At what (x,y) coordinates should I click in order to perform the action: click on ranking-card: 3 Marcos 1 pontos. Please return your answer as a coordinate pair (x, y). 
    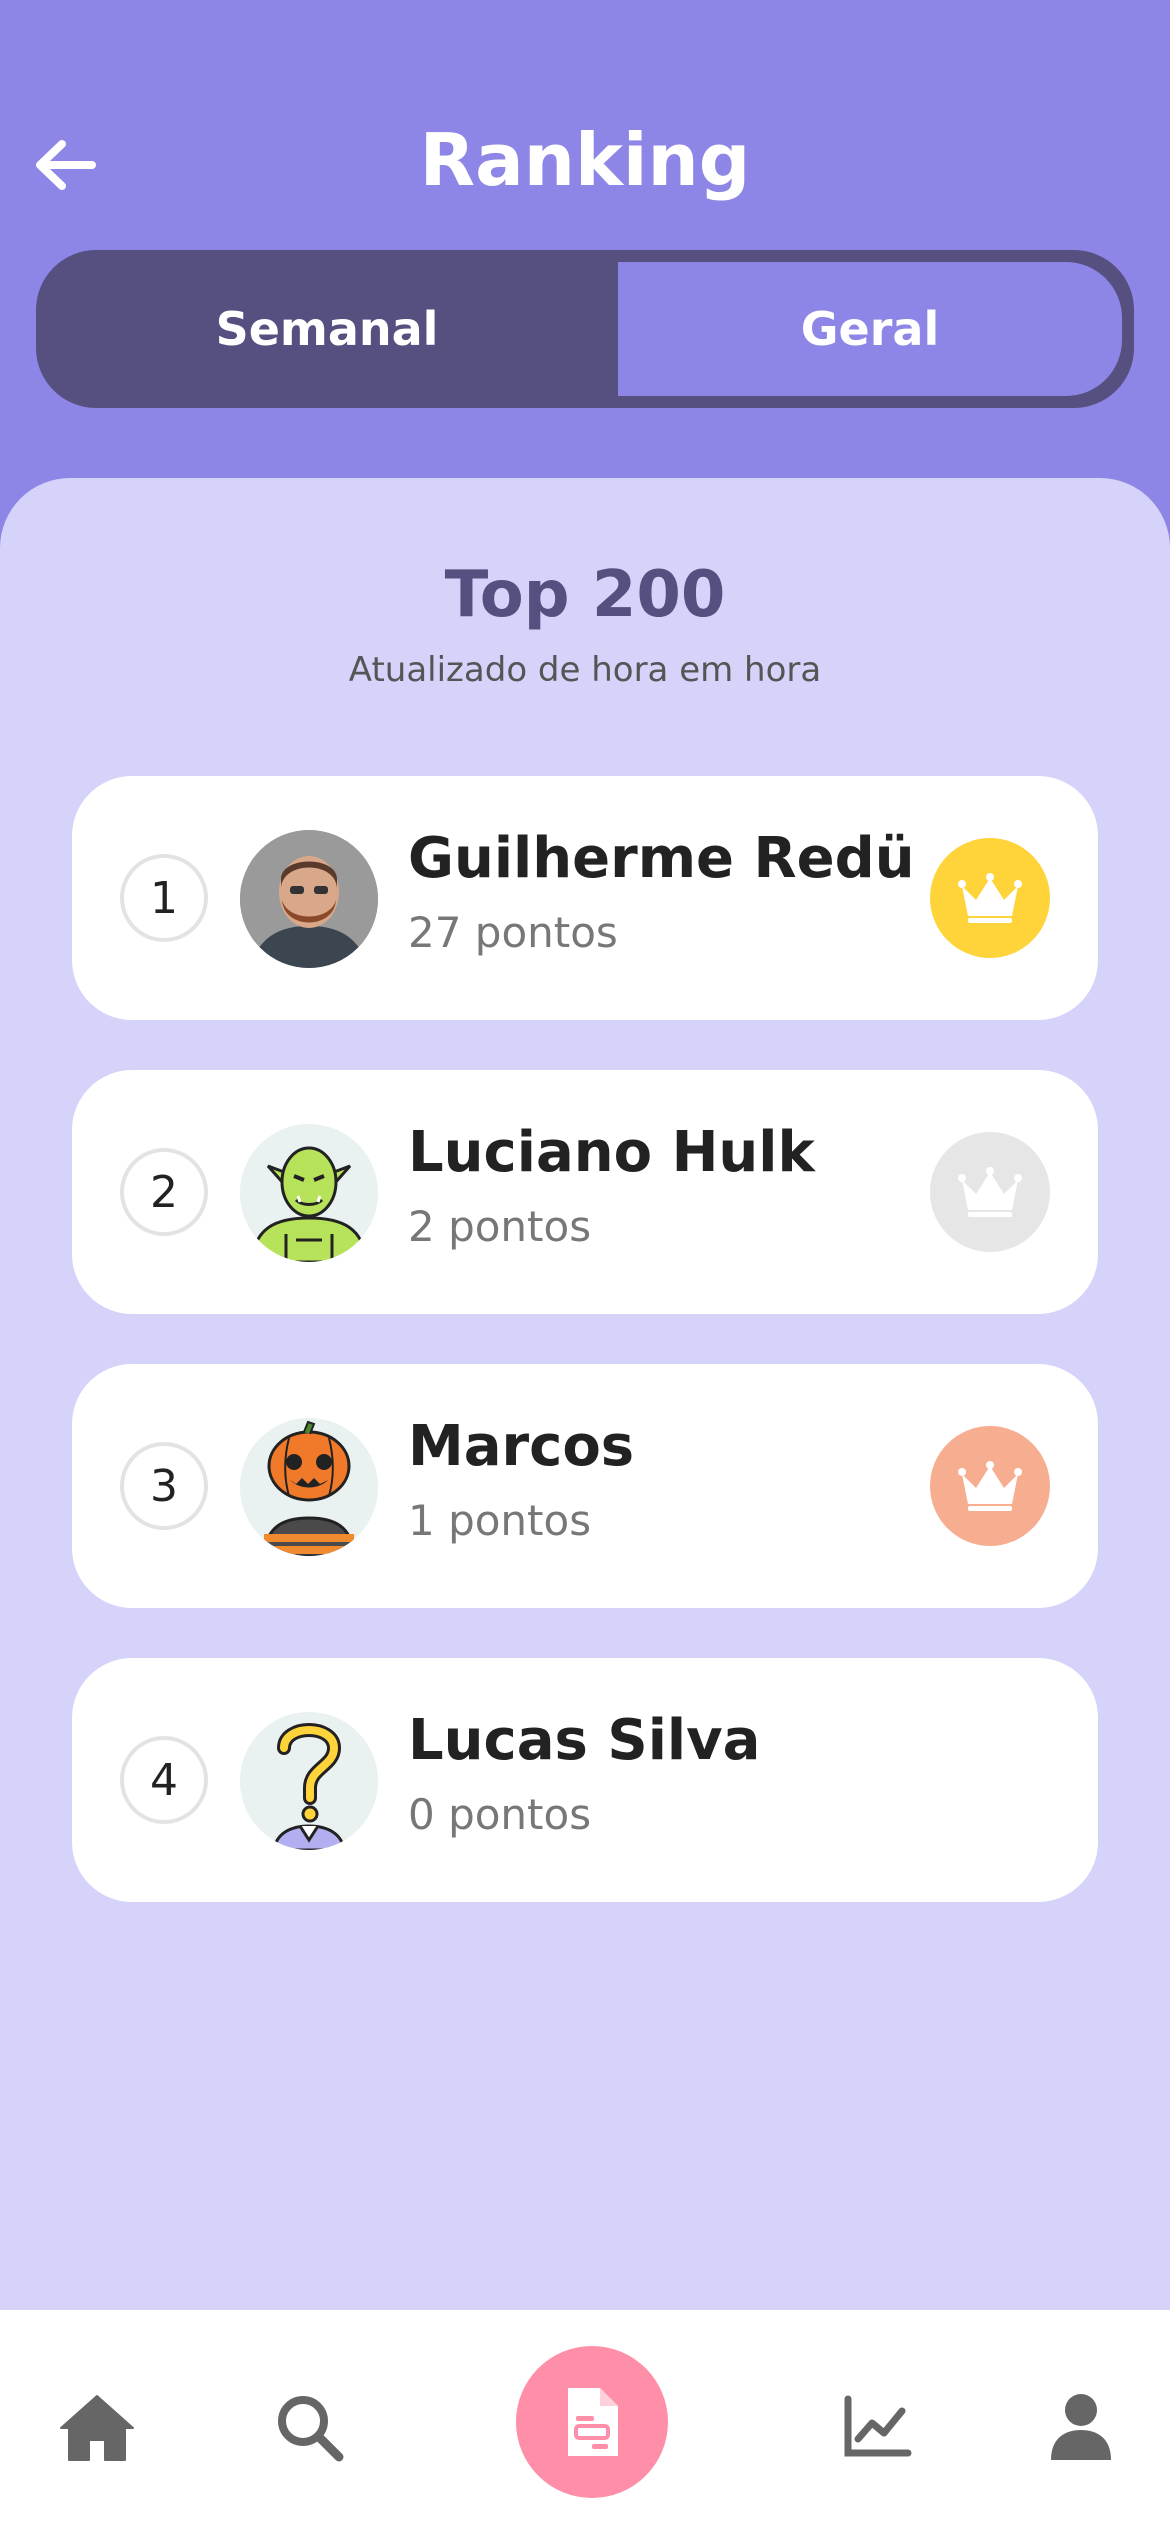
    Looking at the image, I should click on (585, 1486).